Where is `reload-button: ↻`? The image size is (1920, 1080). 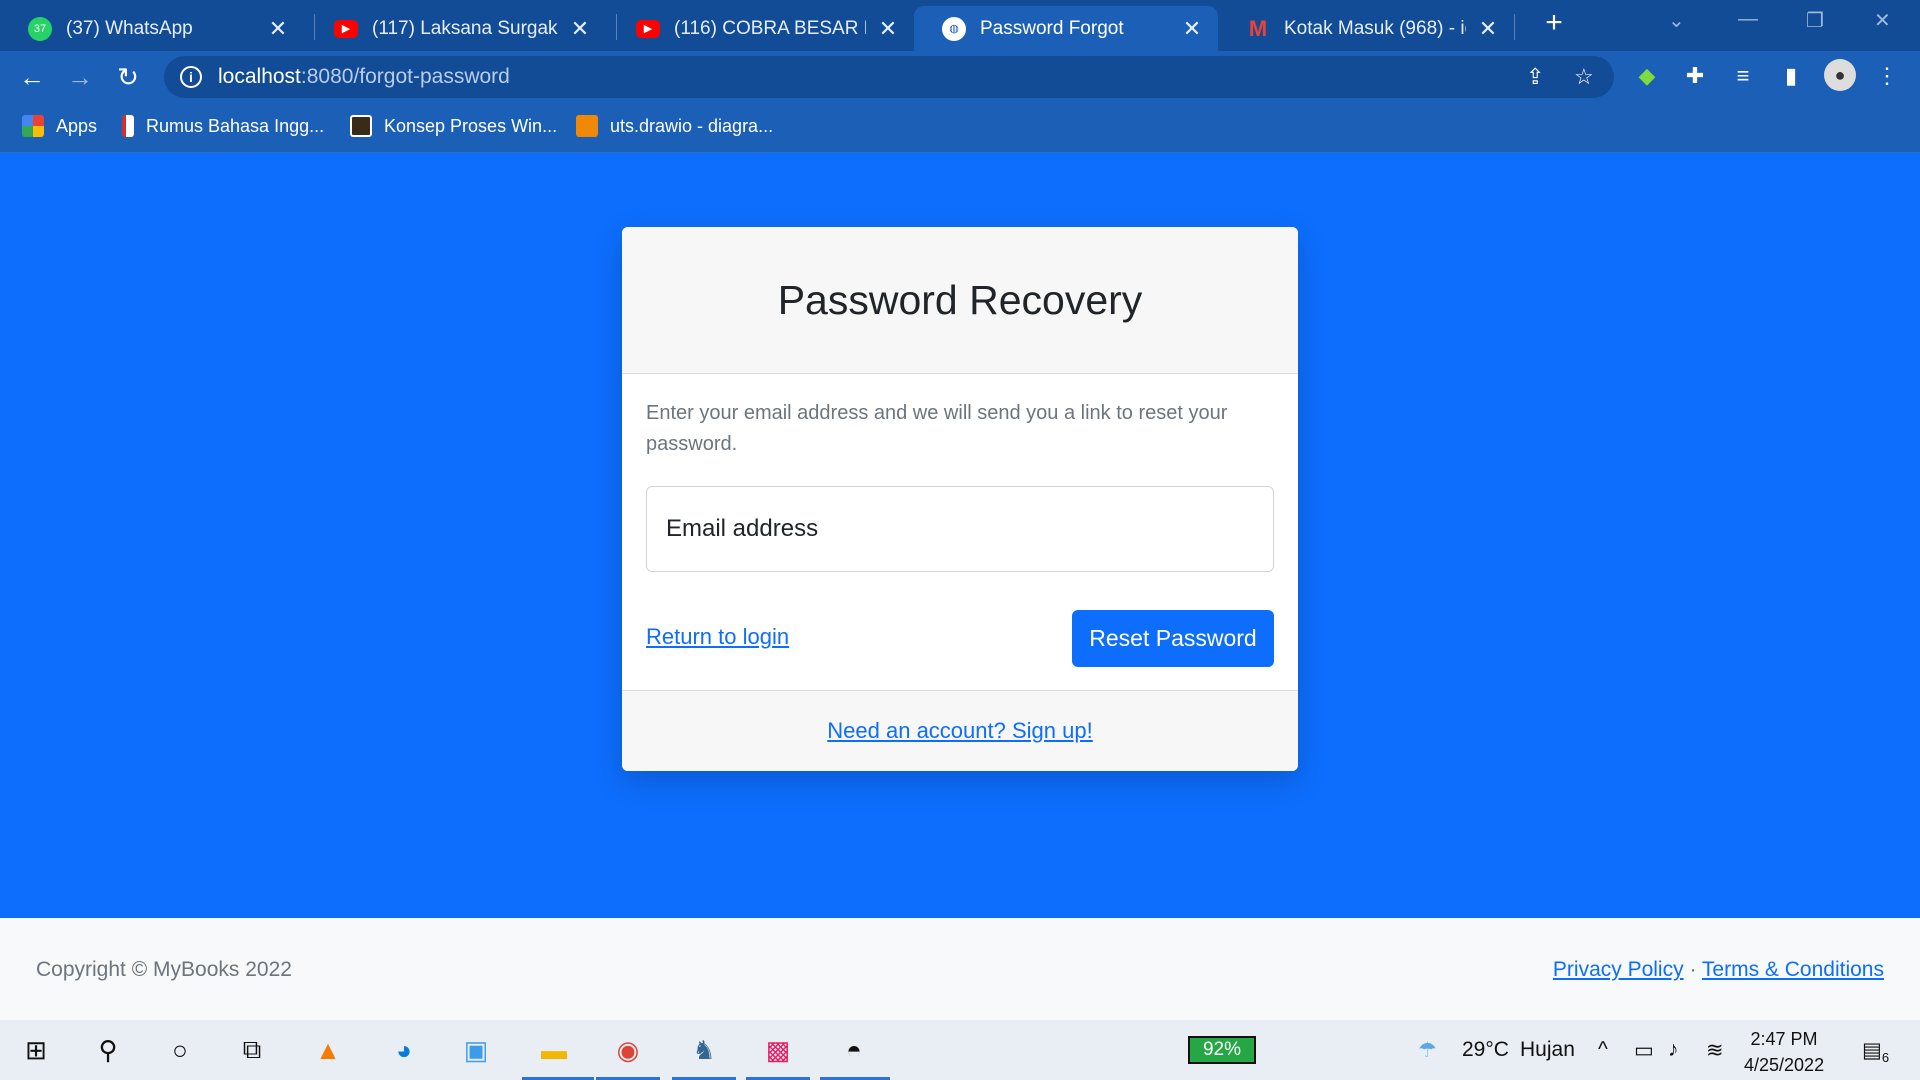
reload-button: ↻ is located at coordinates (128, 77).